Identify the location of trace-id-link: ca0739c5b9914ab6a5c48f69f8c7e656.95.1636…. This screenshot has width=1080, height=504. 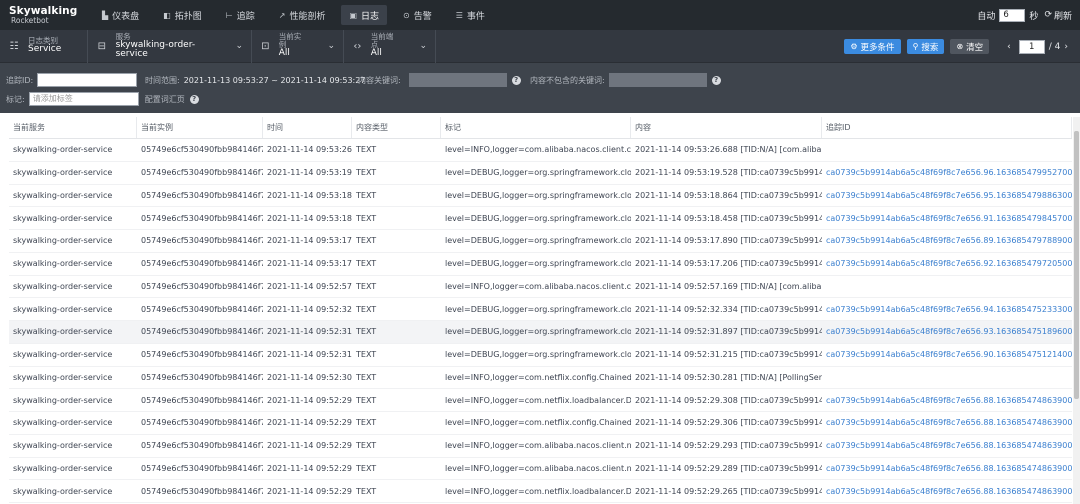
(947, 196).